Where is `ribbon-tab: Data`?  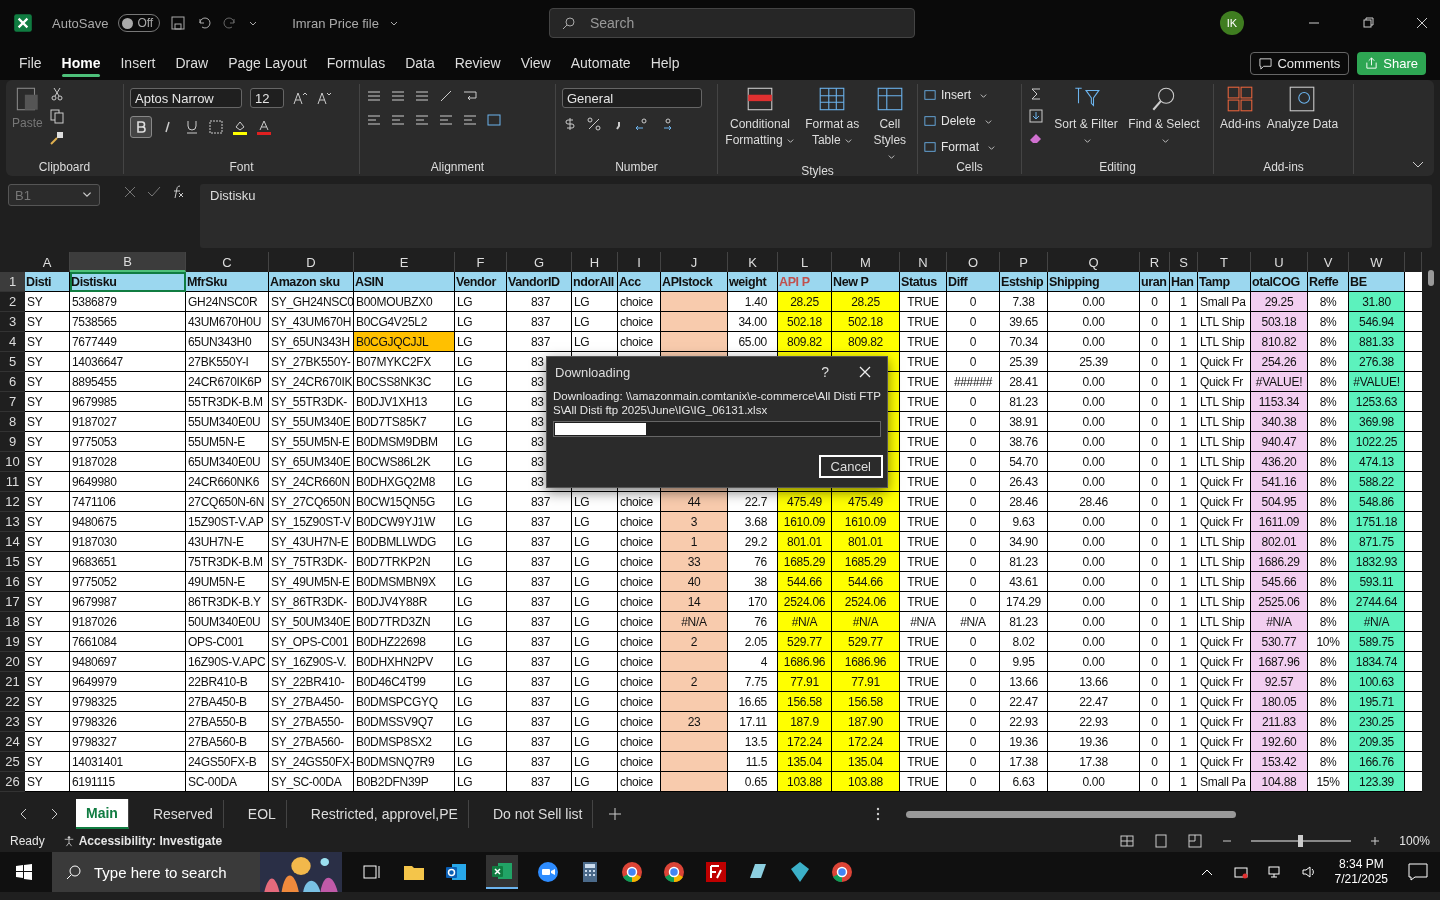 ribbon-tab: Data is located at coordinates (420, 63).